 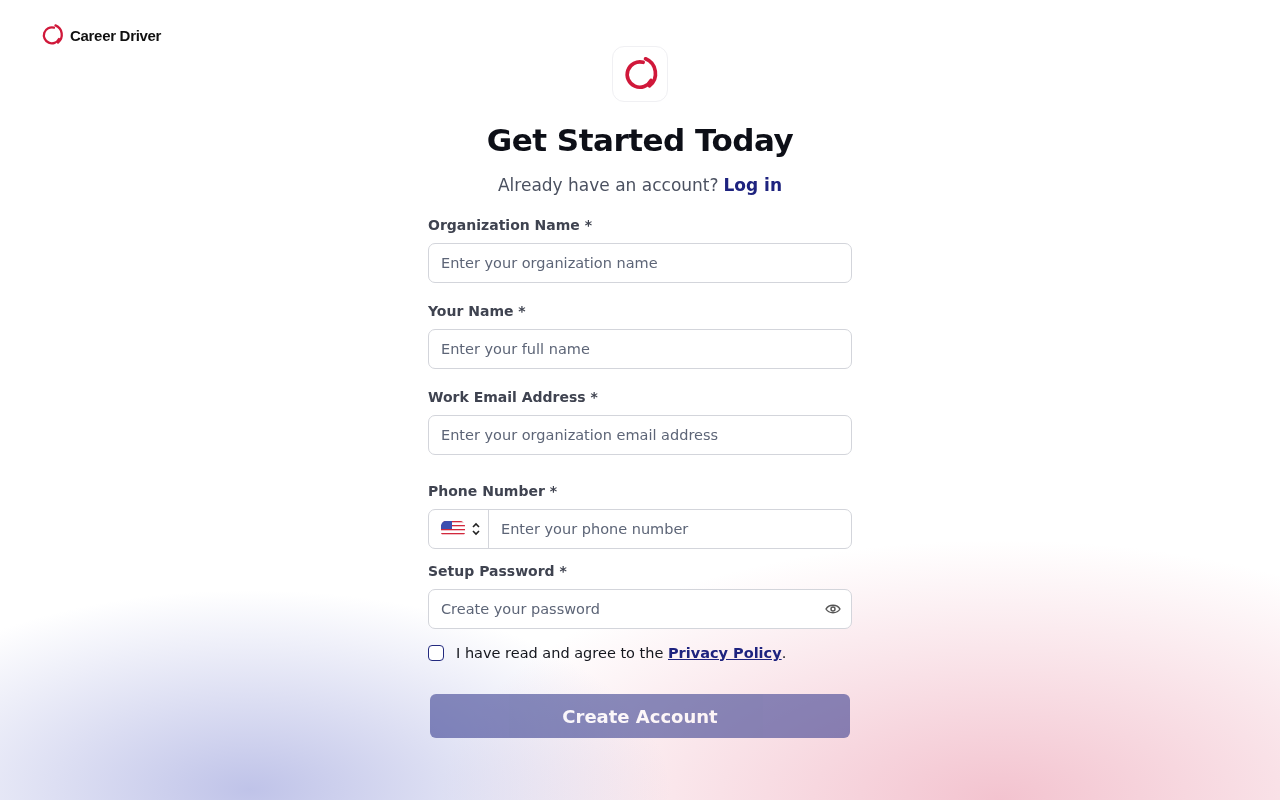 I want to click on checkbox, so click(x=436, y=653).